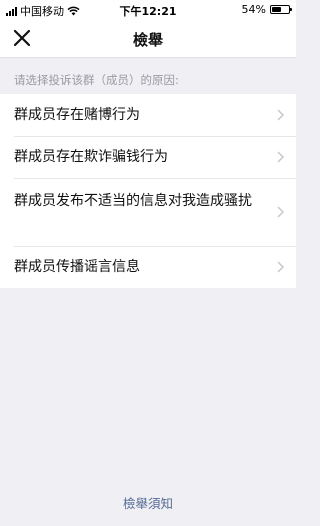  Describe the element at coordinates (148, 212) in the screenshot. I see `reason-harassment: 群成员发布不适当的信息对我造成骚扰` at that location.